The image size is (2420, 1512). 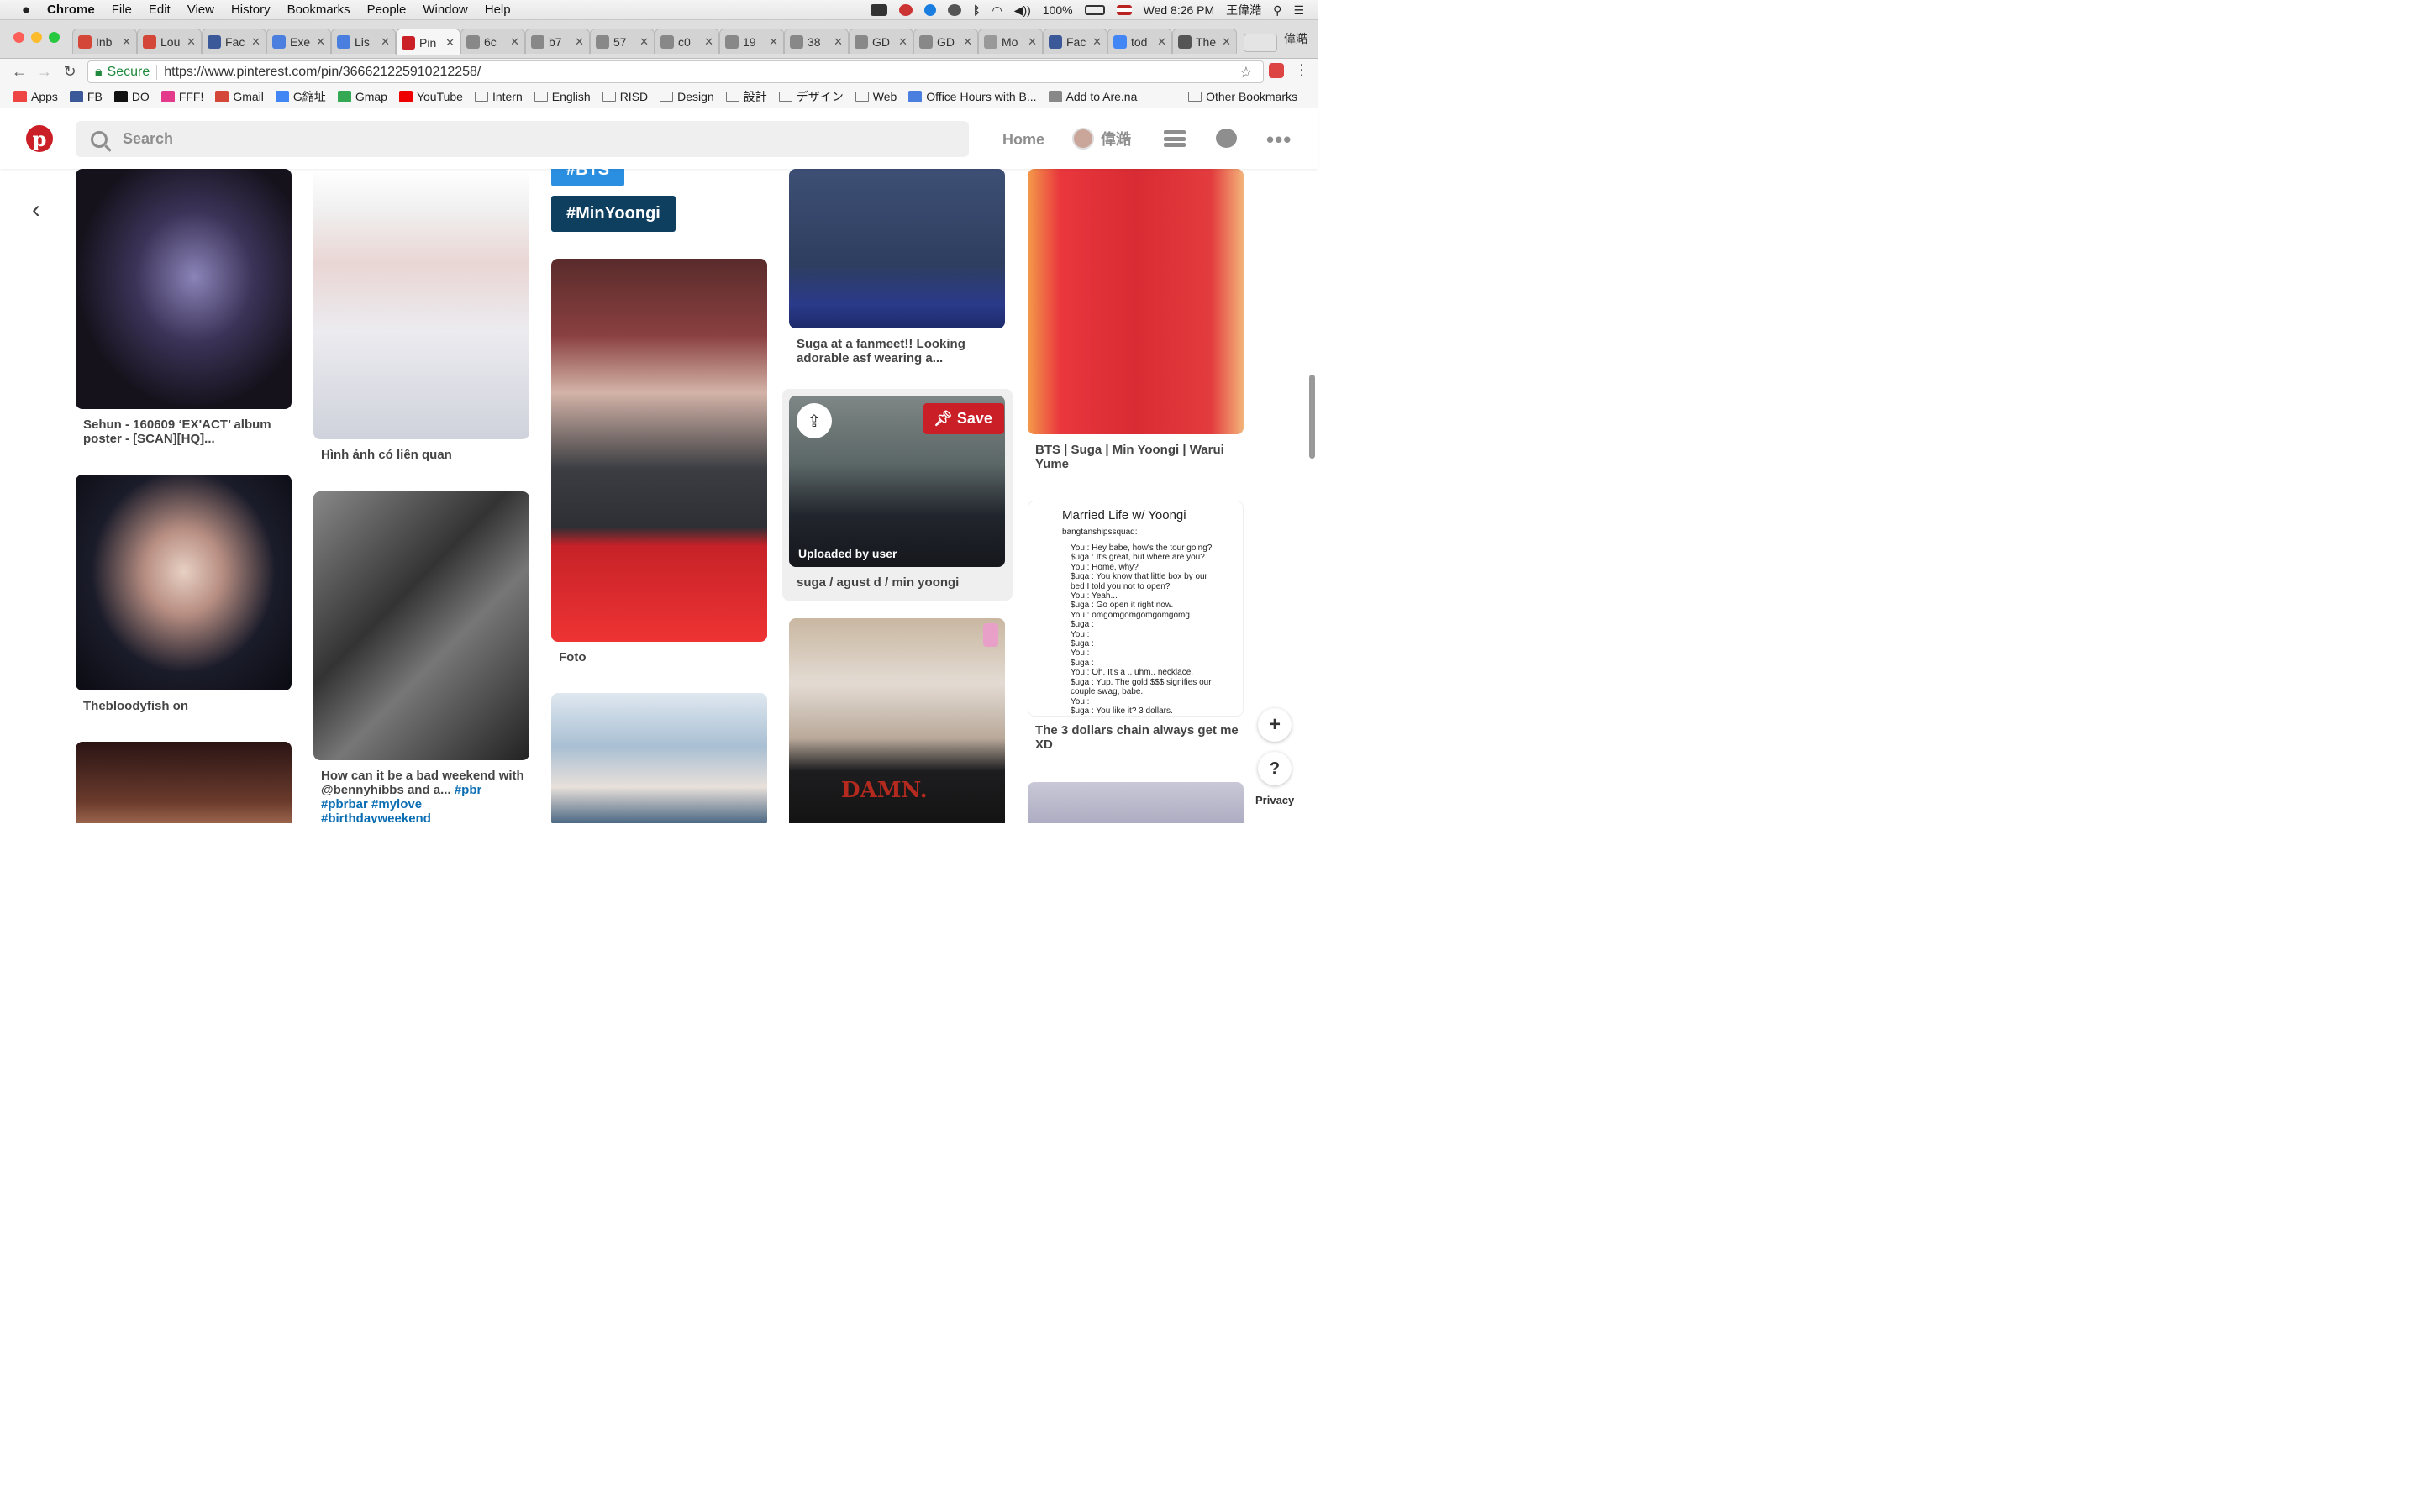 What do you see at coordinates (1298, 10) in the screenshot?
I see `notification-center-icon: ☰` at bounding box center [1298, 10].